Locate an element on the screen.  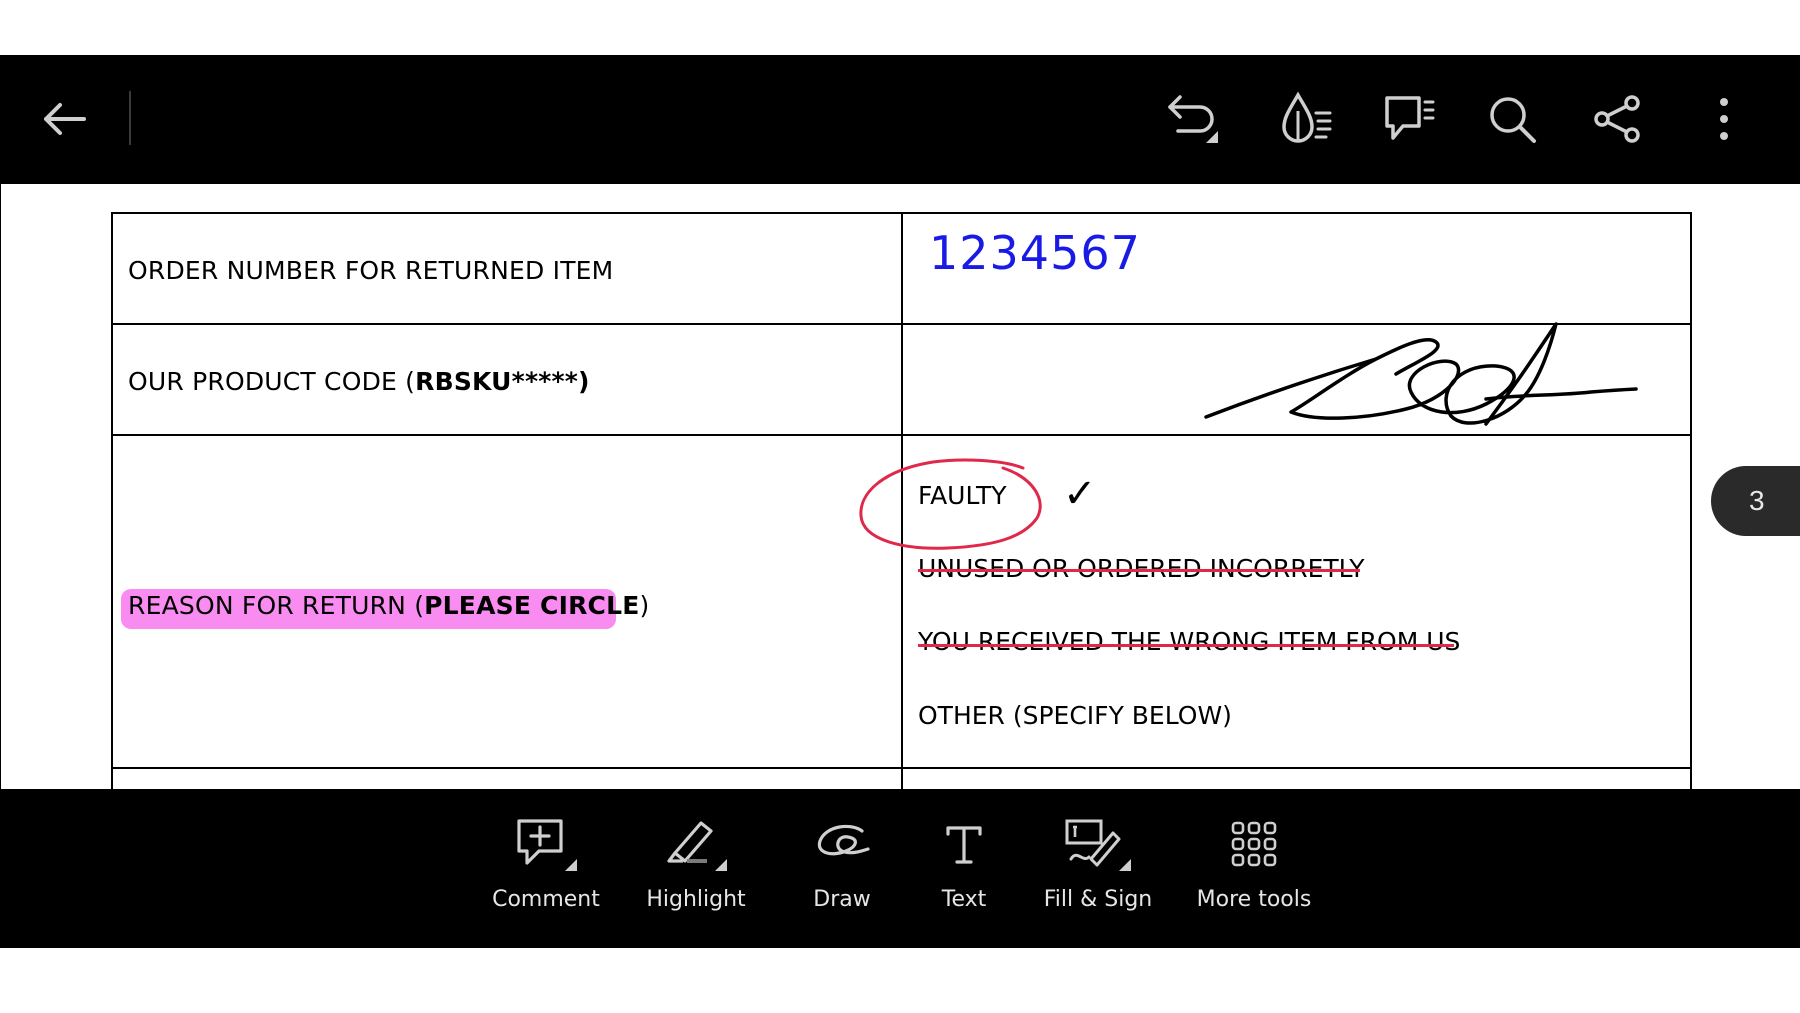
draw-icon is located at coordinates (842, 844).